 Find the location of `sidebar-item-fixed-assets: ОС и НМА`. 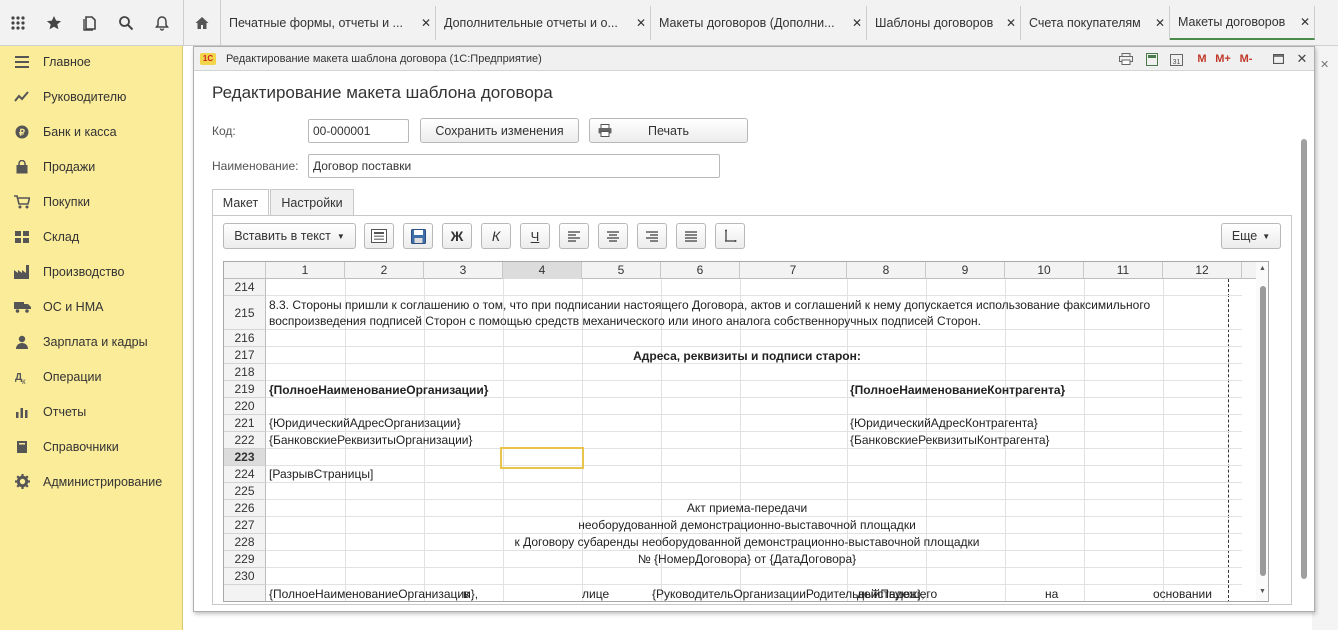

sidebar-item-fixed-assets: ОС и НМА is located at coordinates (91, 306).